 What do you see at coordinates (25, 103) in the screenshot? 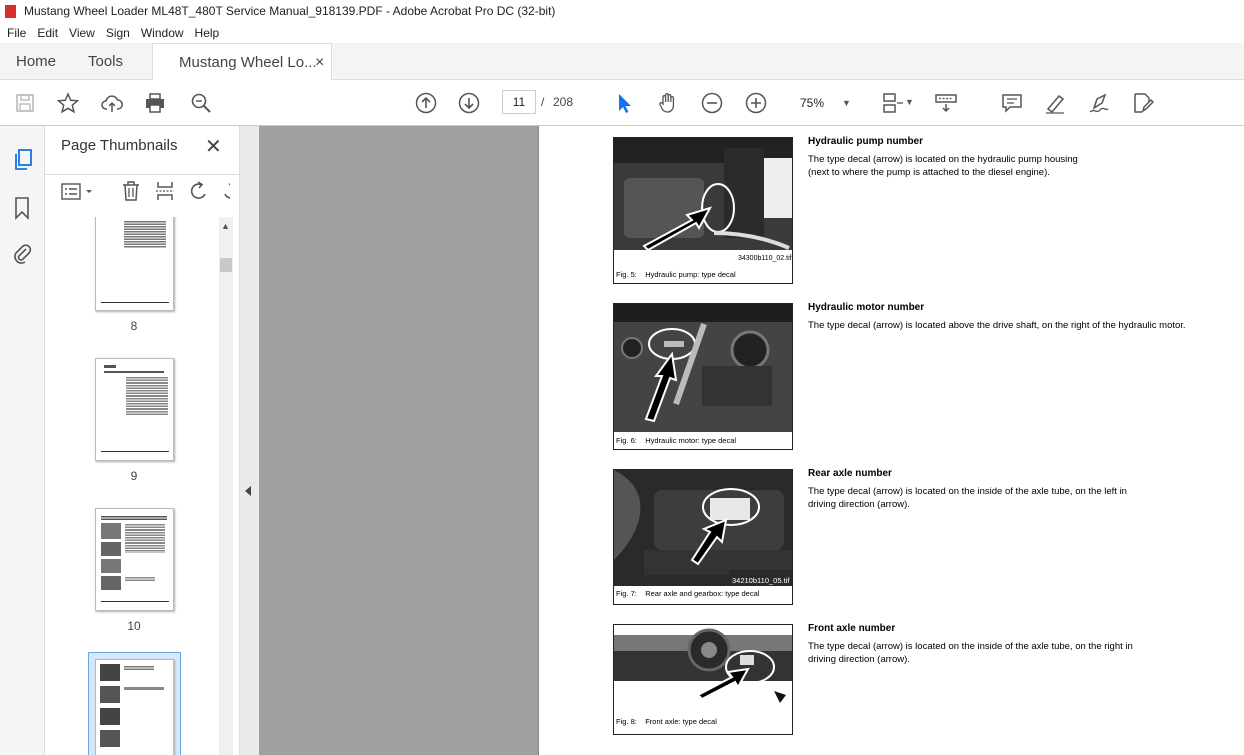
I see `save-button` at bounding box center [25, 103].